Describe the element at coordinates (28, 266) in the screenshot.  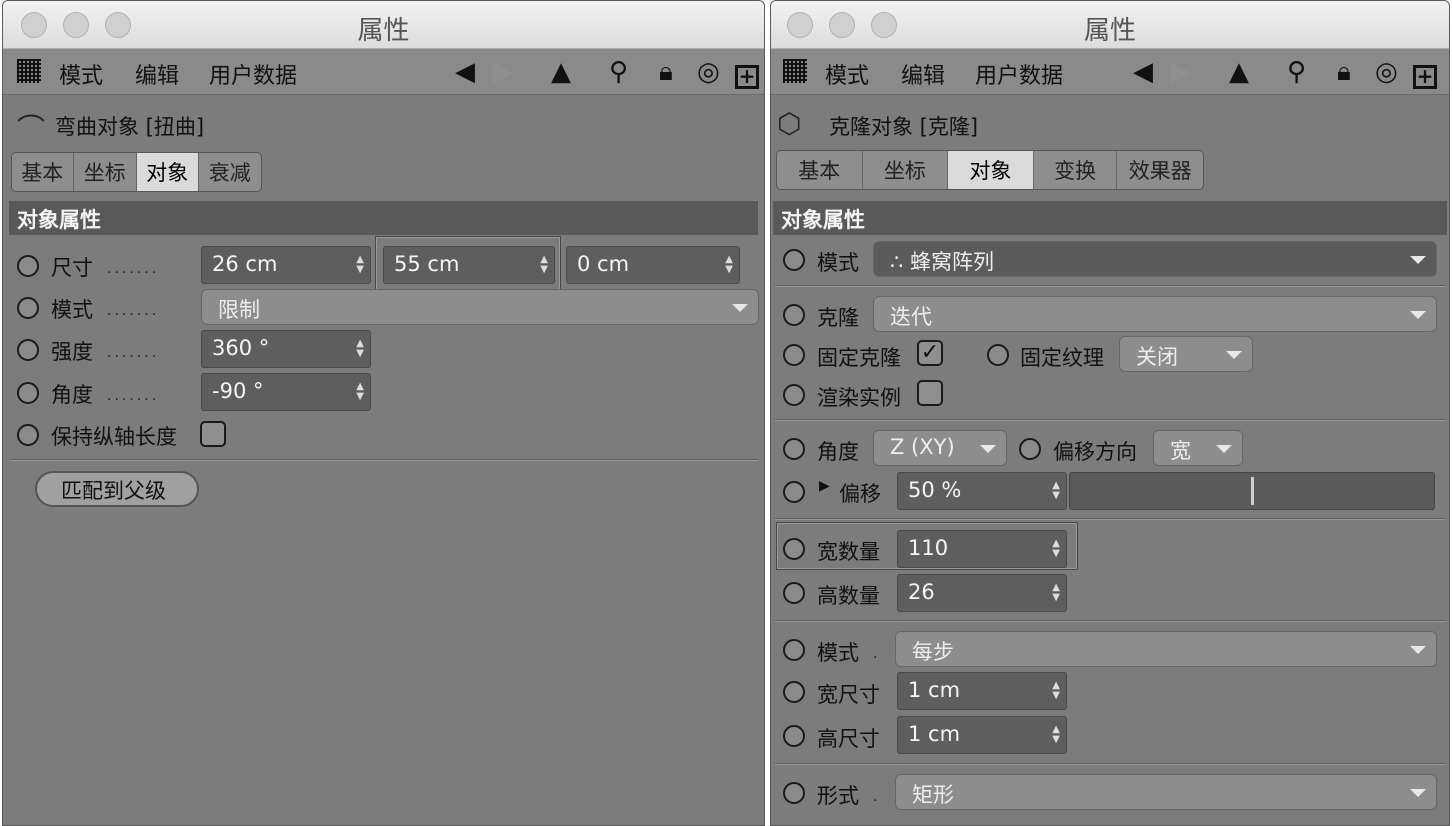
I see `size-keyframe-radio` at that location.